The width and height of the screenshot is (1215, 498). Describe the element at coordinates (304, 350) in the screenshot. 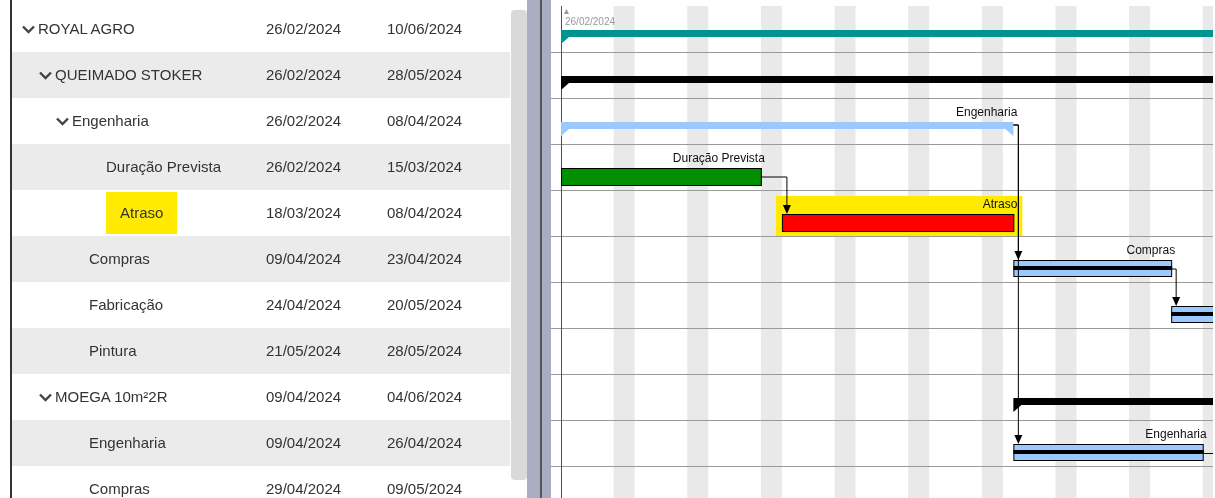

I see `start-date: 21/05/2024` at that location.